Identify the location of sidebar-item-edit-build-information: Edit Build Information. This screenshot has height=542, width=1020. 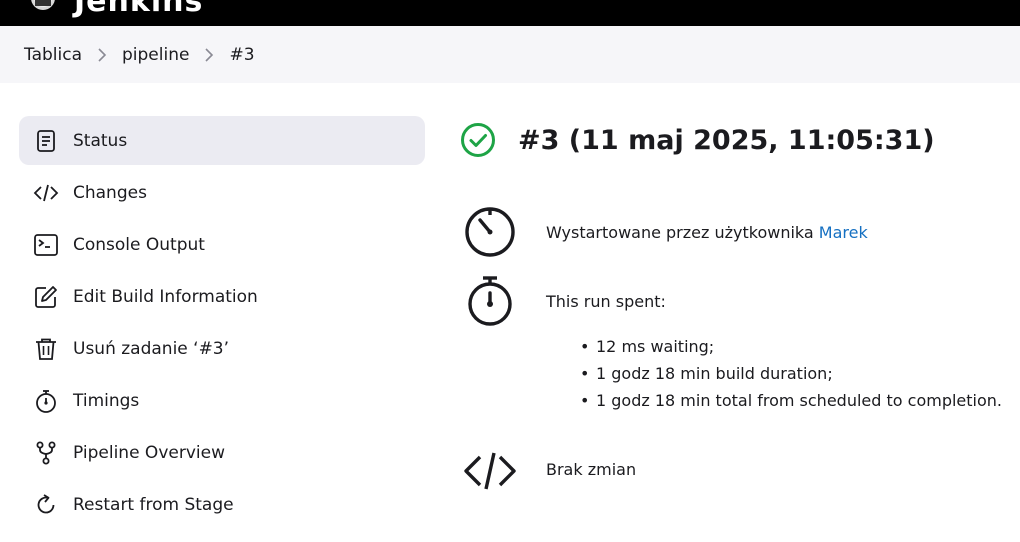
(222, 296).